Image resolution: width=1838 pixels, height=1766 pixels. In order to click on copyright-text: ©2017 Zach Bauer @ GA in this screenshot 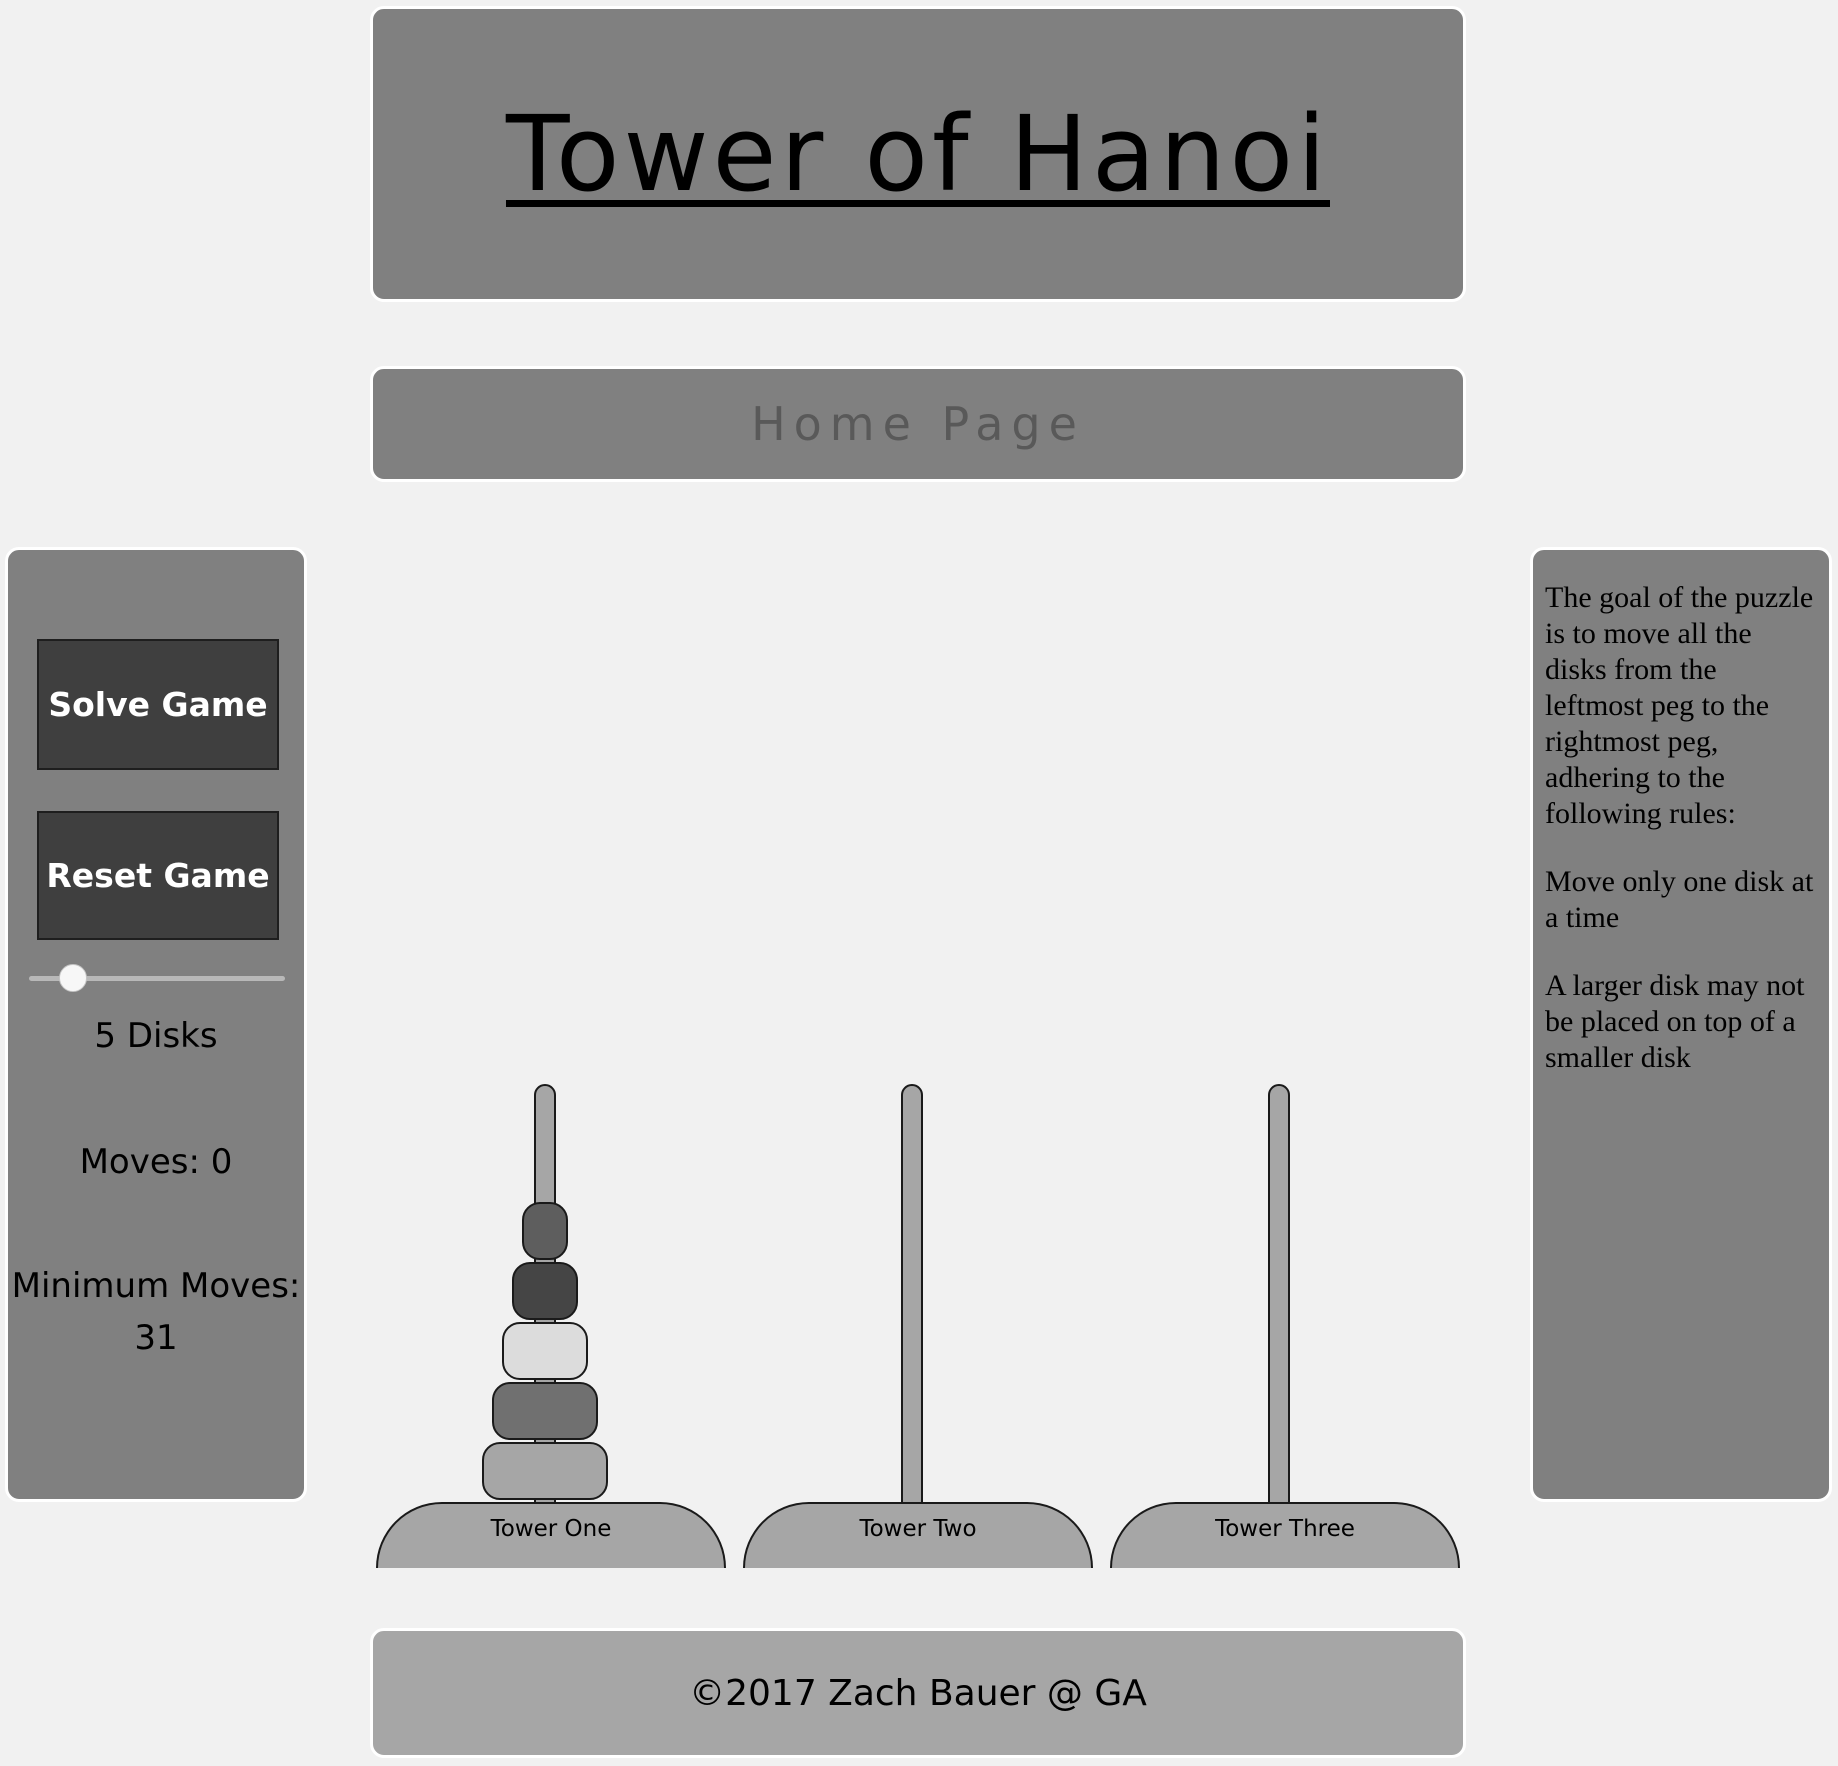, I will do `click(918, 1693)`.